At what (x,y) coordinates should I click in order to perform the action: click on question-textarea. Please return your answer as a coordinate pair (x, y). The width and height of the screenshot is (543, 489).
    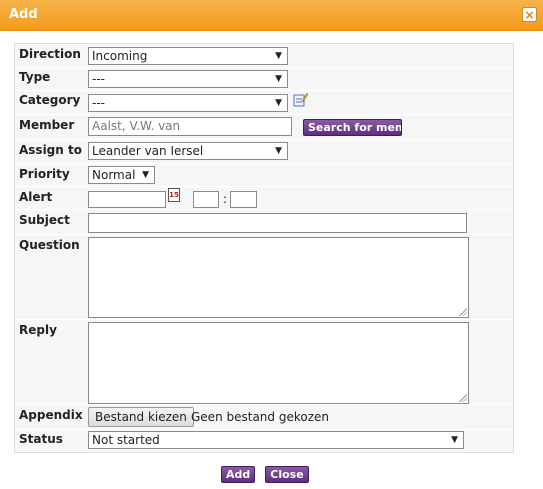
    Looking at the image, I should click on (278, 277).